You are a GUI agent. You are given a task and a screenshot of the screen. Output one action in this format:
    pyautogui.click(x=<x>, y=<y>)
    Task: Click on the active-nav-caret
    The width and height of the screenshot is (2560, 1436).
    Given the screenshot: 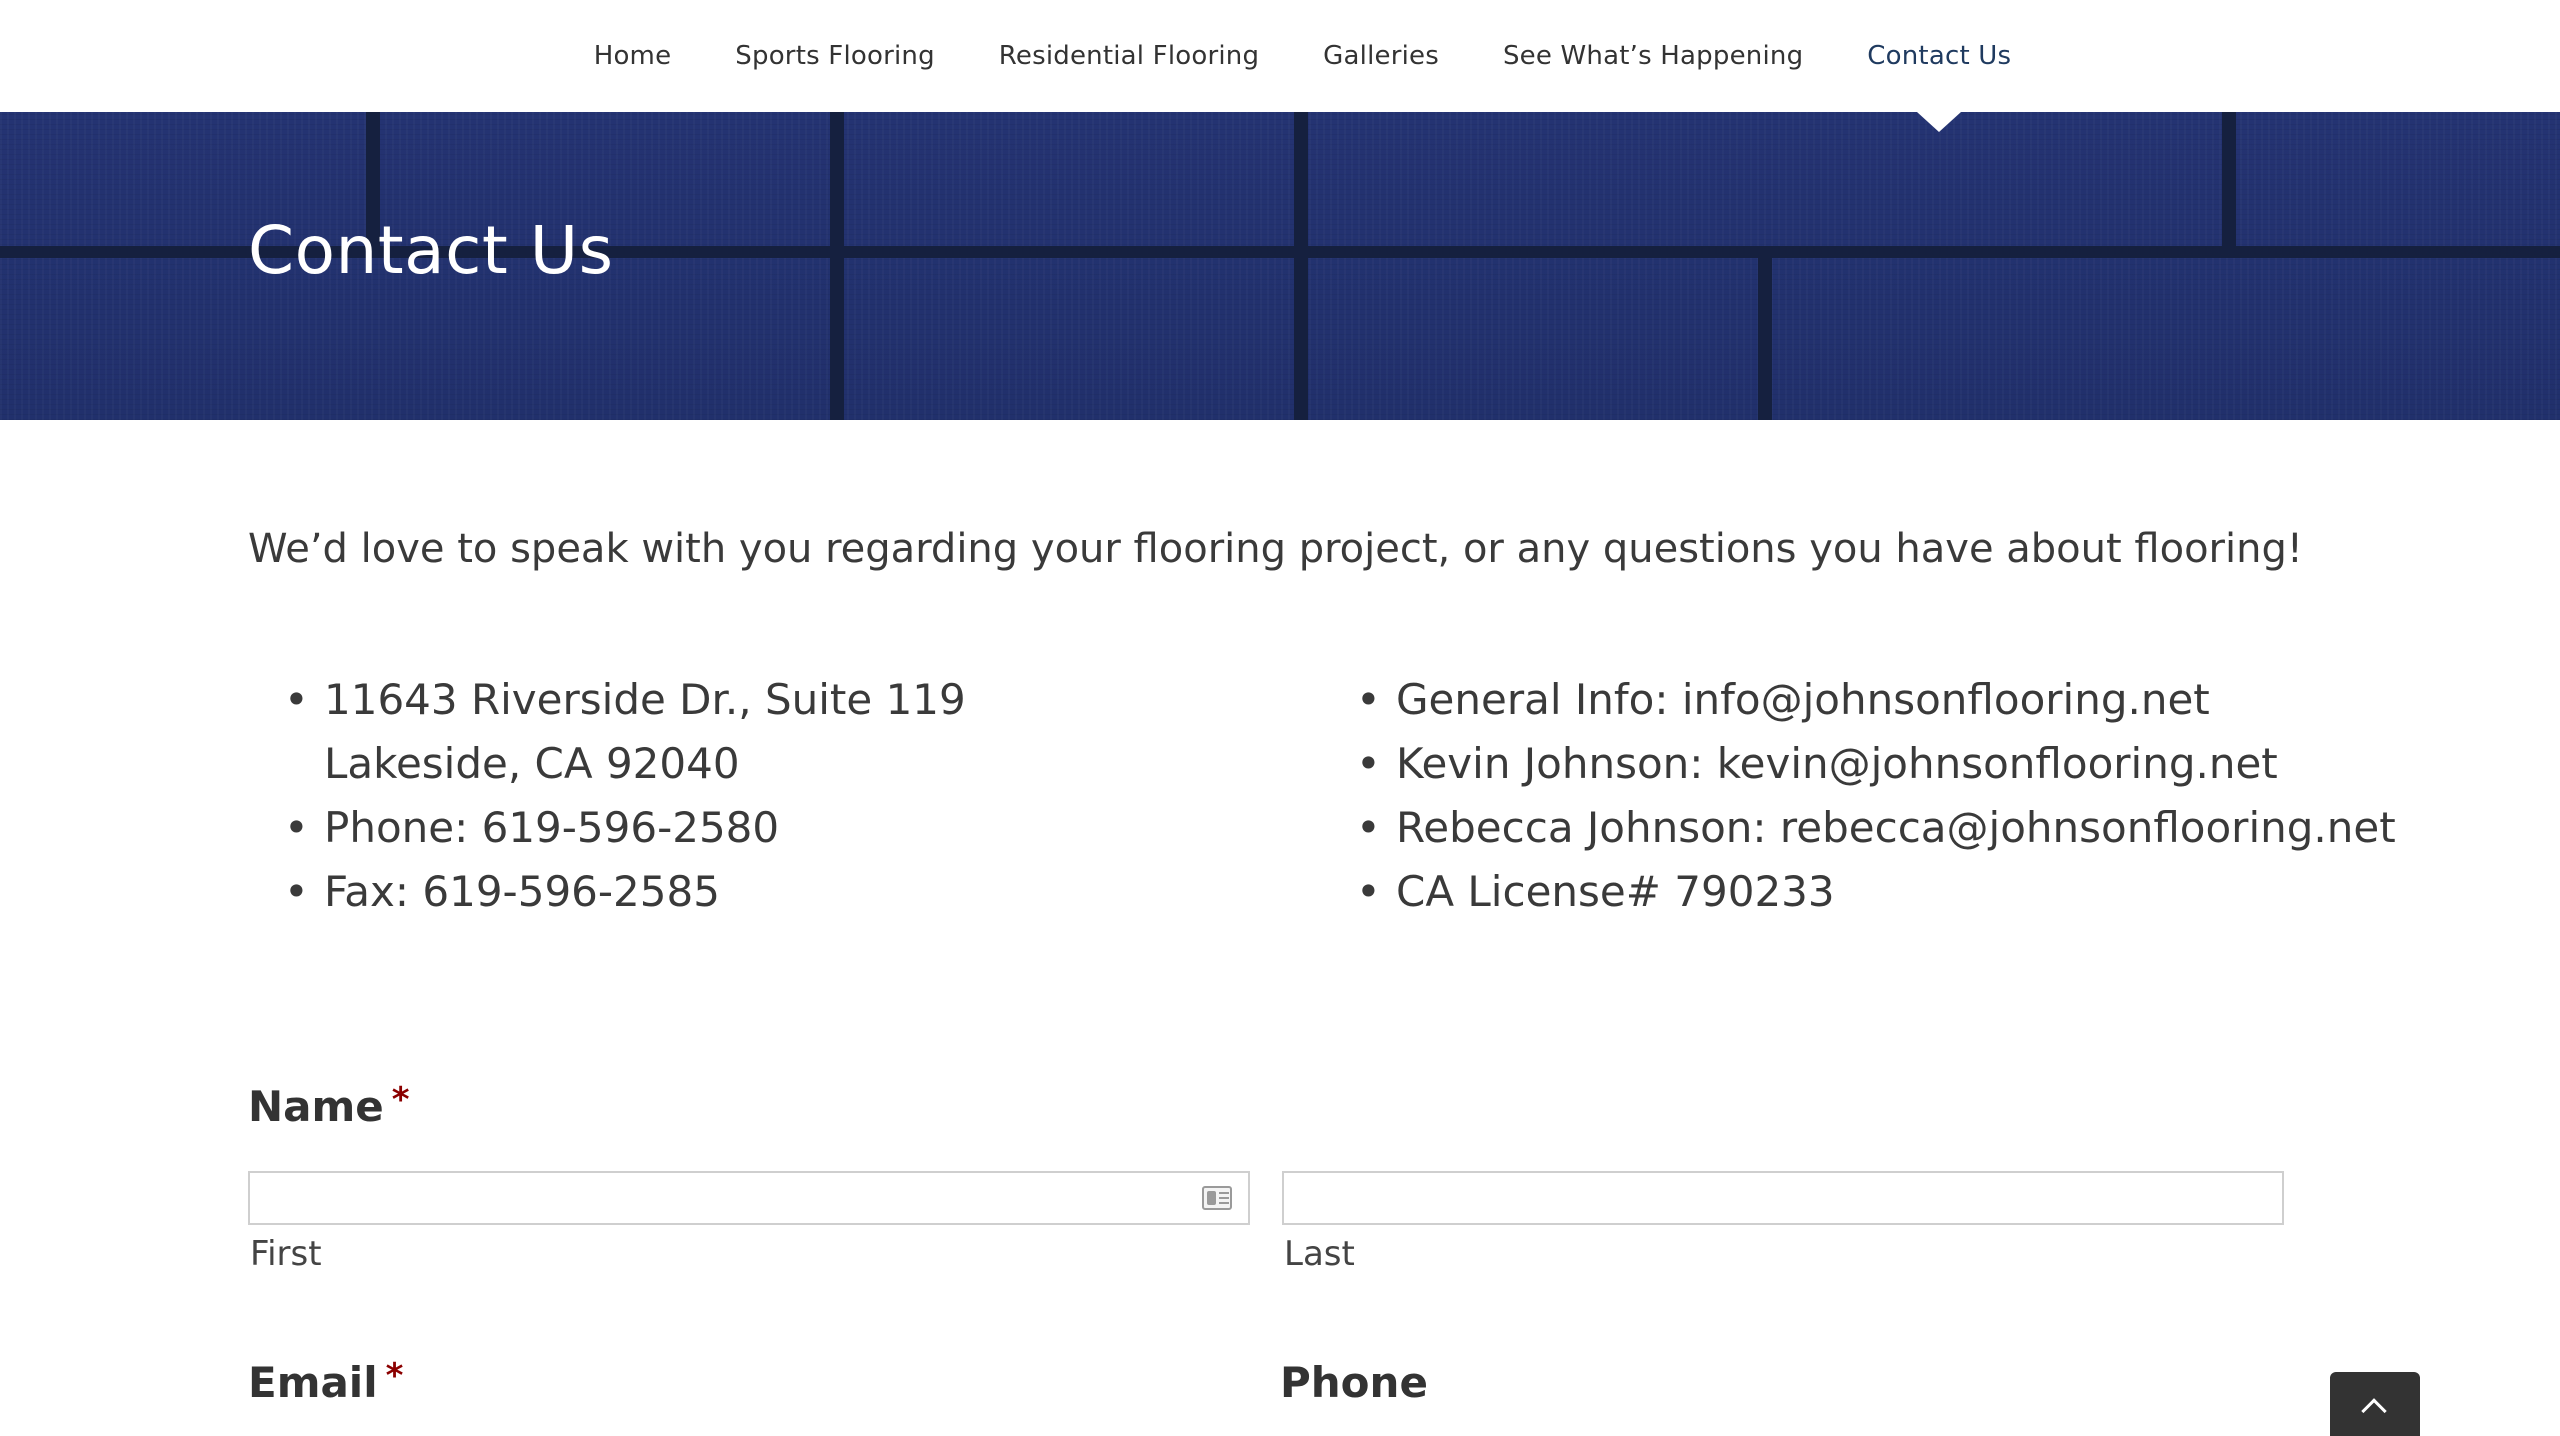 What is the action you would take?
    pyautogui.click(x=1939, y=122)
    